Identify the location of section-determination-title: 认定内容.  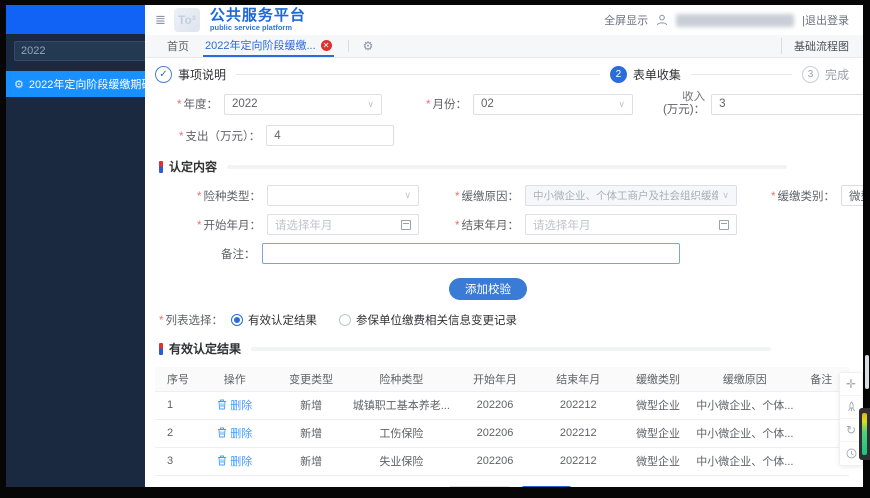
(193, 167).